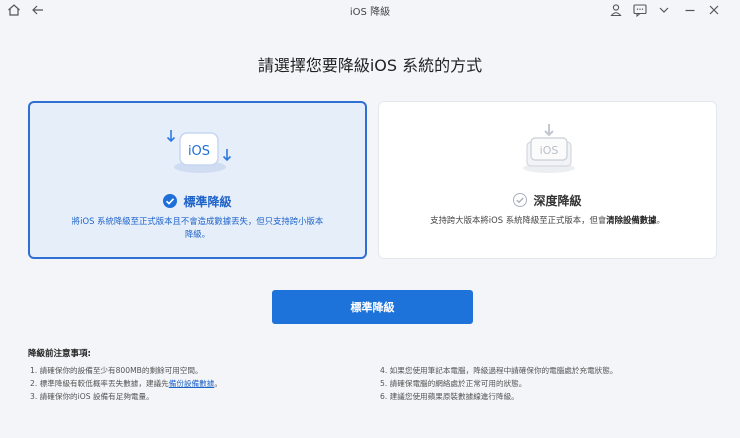  Describe the element at coordinates (92, 396) in the screenshot. I see `note-item: 3. 請確保你的iOS 設備有足夠電量。` at that location.